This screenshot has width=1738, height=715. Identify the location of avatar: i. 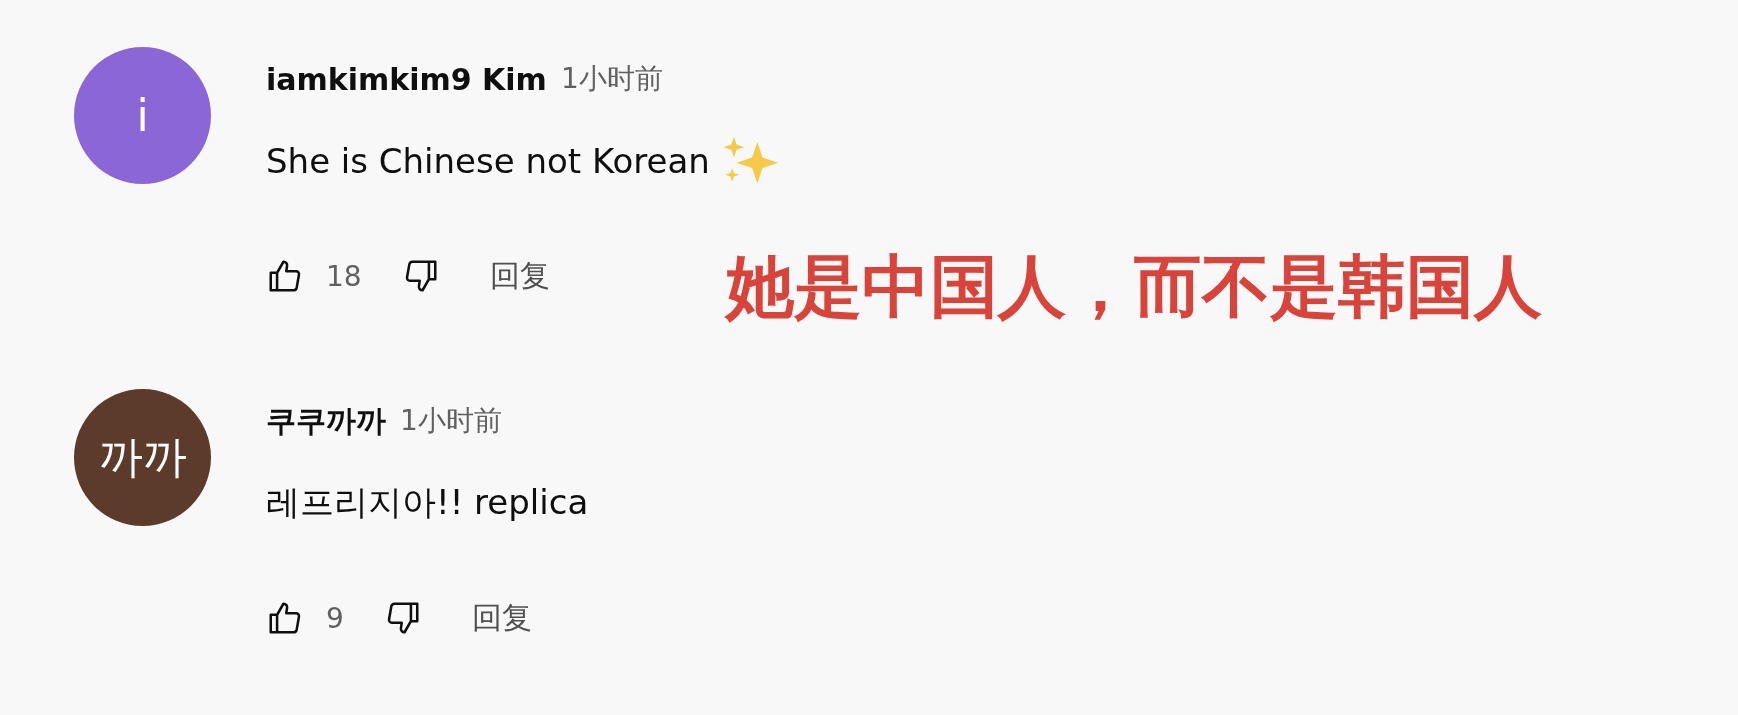
(142, 115).